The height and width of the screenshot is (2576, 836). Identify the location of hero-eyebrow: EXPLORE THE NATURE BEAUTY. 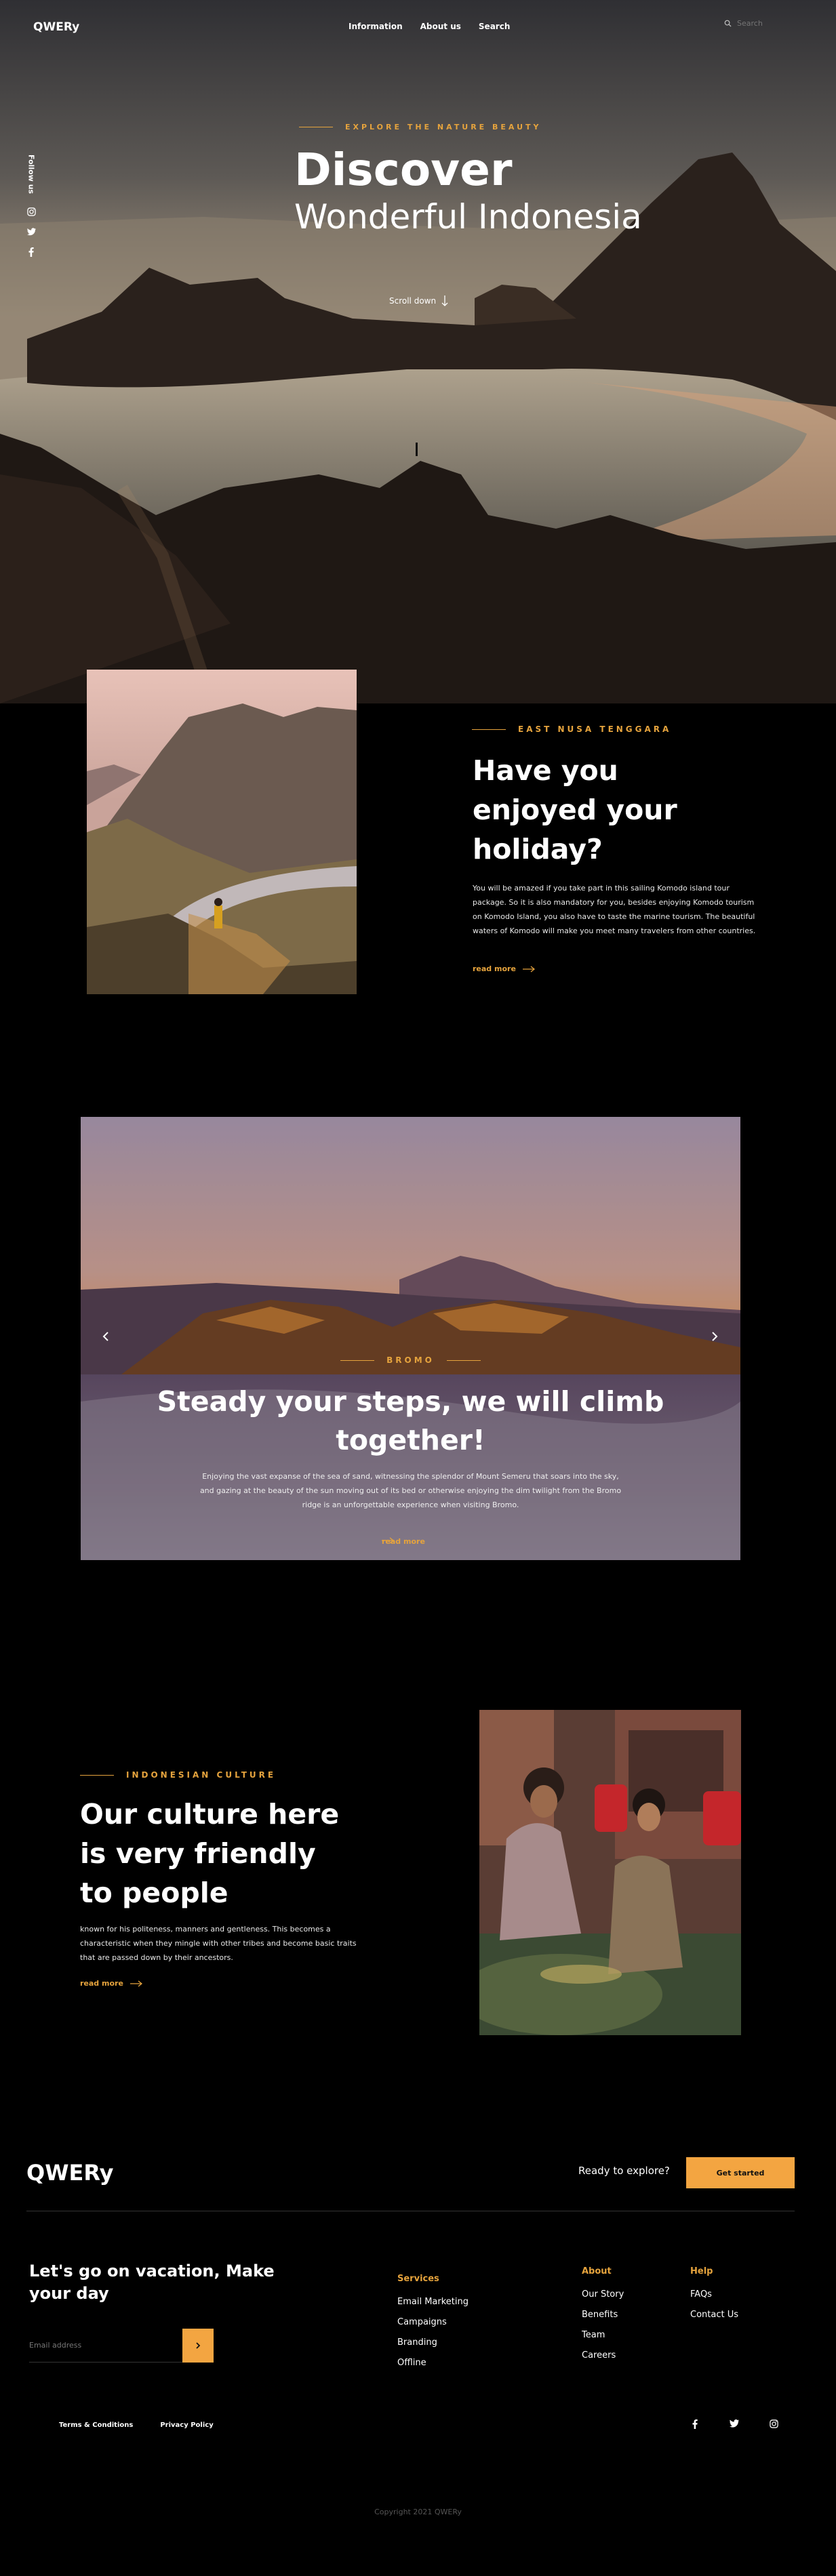
(420, 127).